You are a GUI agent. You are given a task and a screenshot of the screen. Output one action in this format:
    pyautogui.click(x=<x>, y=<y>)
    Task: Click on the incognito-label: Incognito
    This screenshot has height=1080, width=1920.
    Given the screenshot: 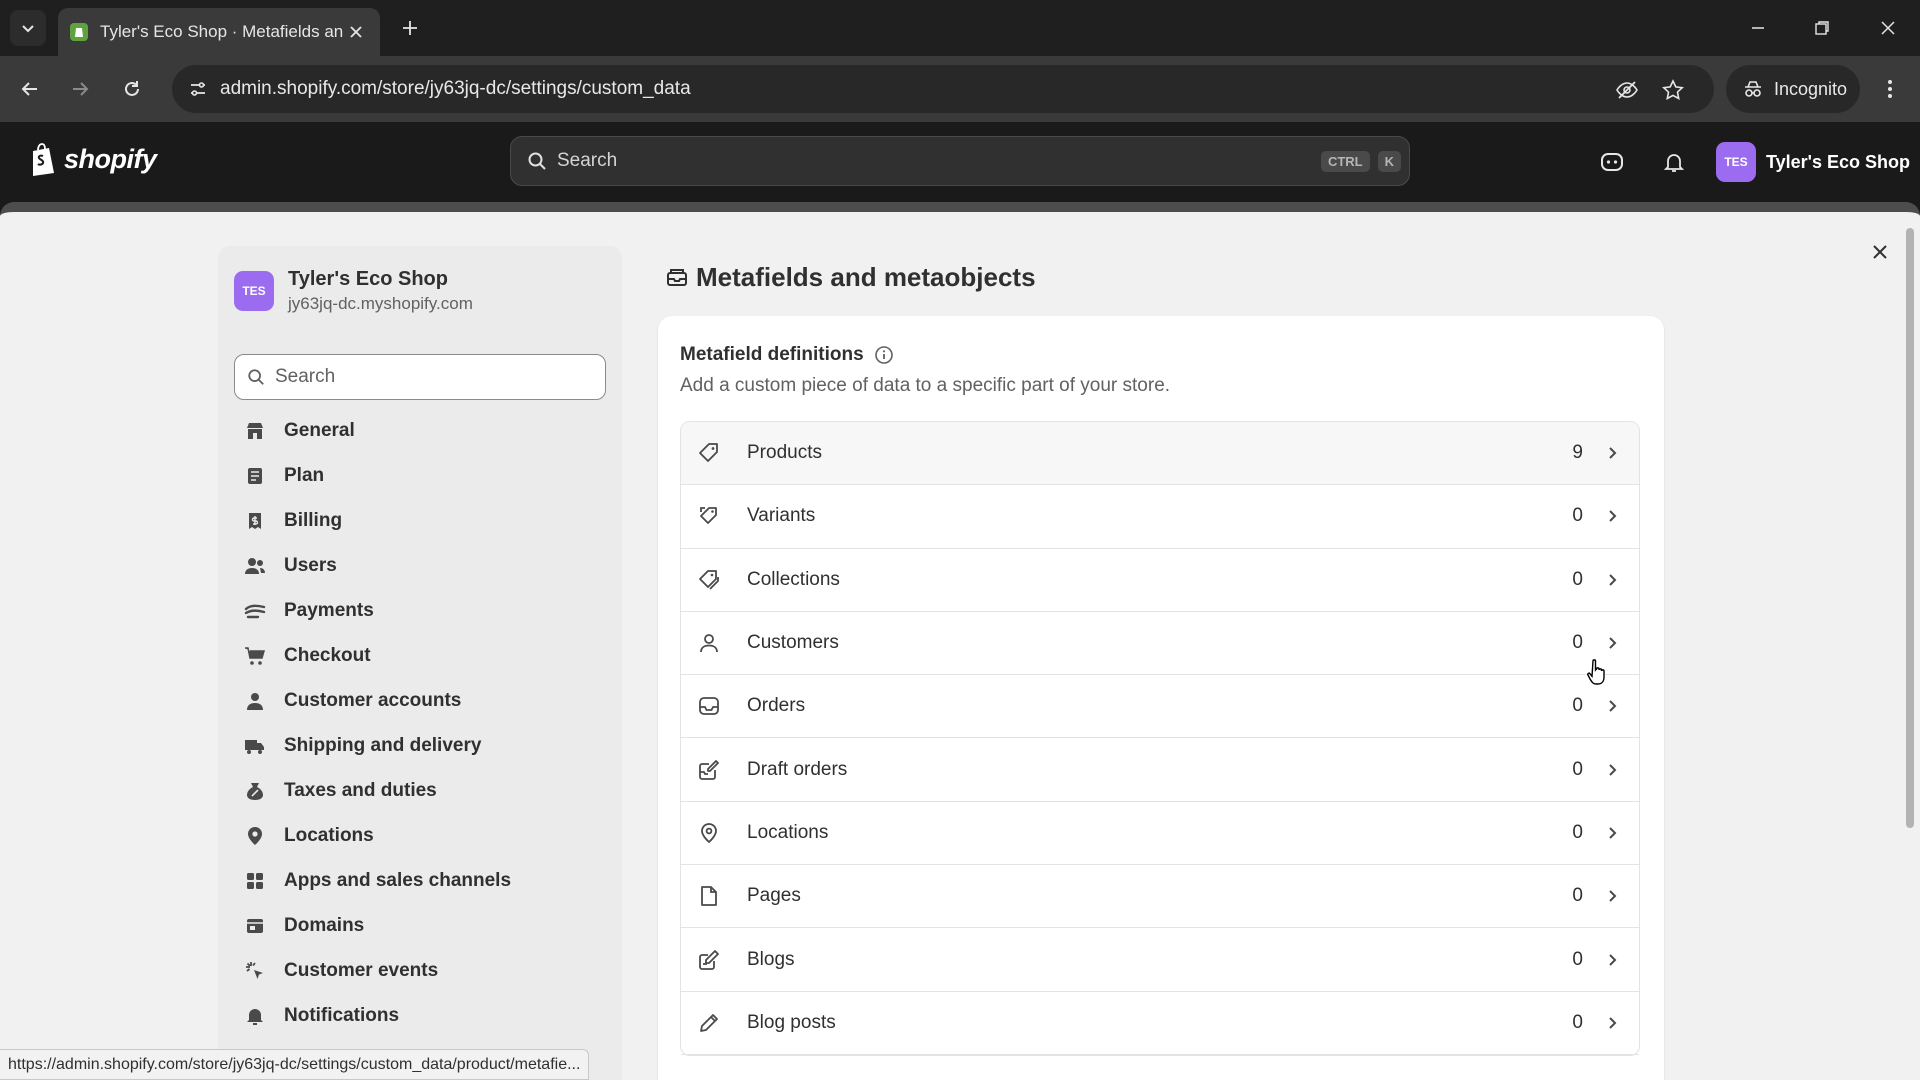 What is the action you would take?
    pyautogui.click(x=1811, y=88)
    